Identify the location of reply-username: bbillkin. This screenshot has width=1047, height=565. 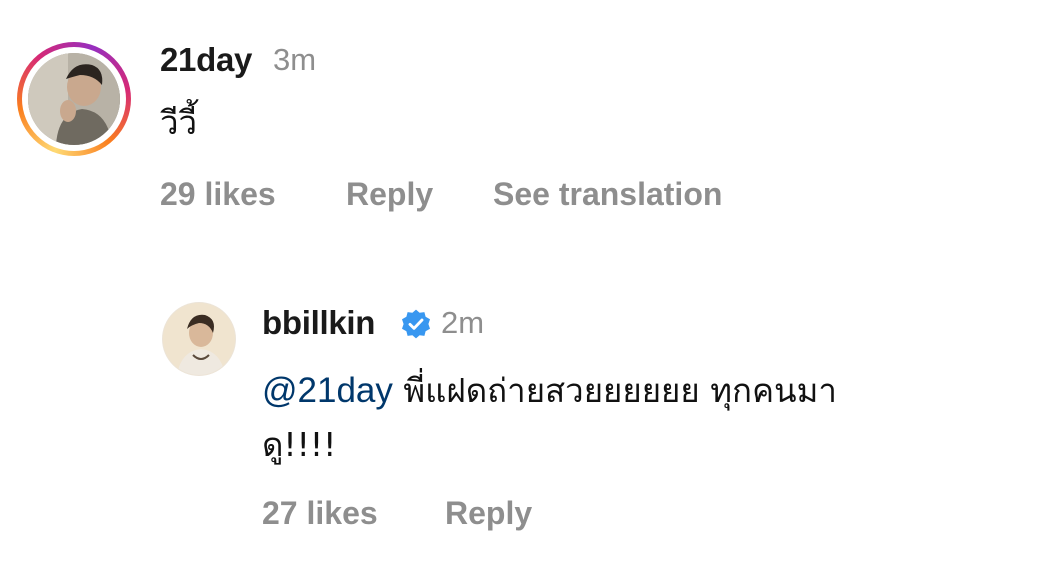
(318, 323).